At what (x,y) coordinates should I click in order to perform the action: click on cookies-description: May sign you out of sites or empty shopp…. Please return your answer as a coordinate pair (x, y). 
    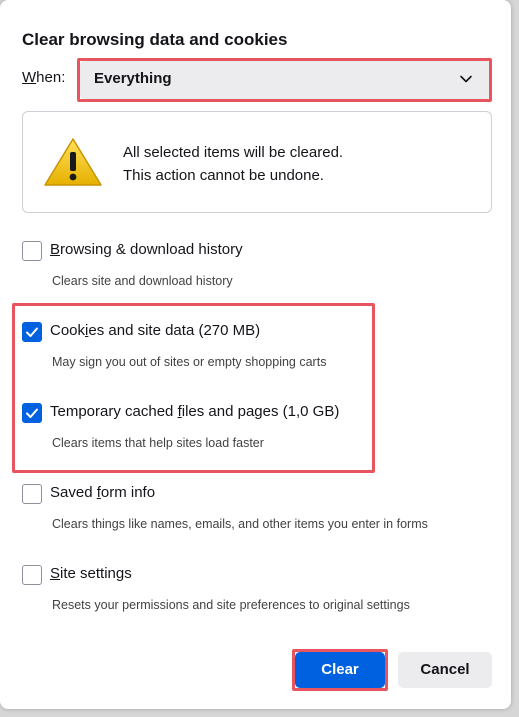
    Looking at the image, I should click on (189, 362).